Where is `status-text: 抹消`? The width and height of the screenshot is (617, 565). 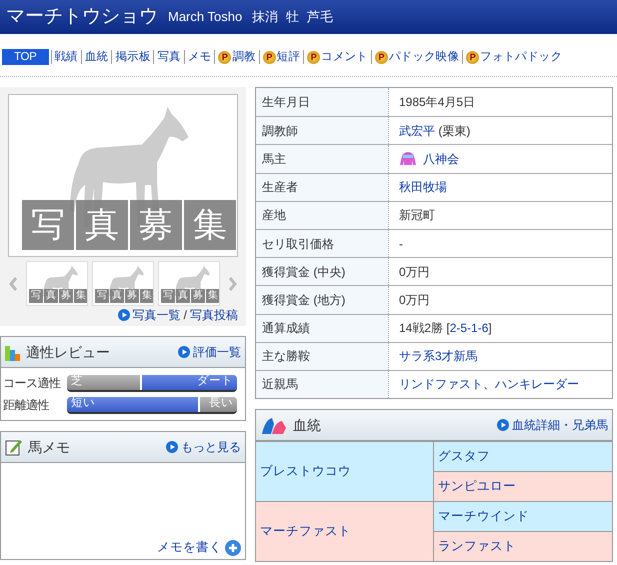 status-text: 抹消 is located at coordinates (265, 17).